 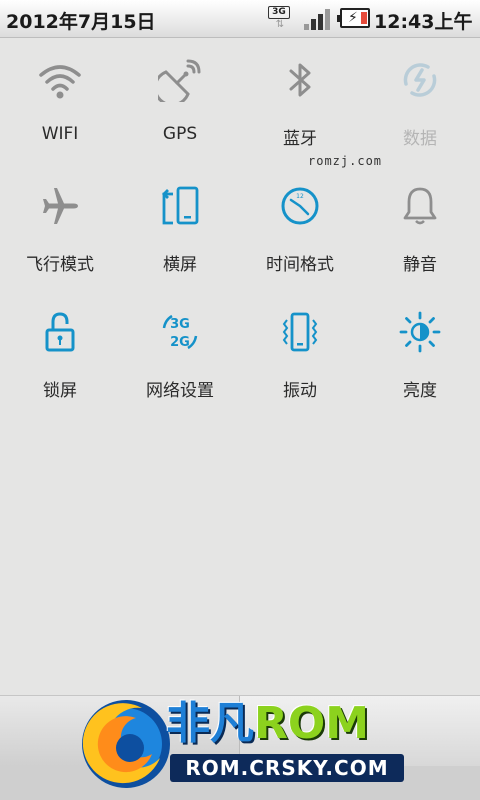 I want to click on logo-cn-text: 非凡, so click(x=210, y=723).